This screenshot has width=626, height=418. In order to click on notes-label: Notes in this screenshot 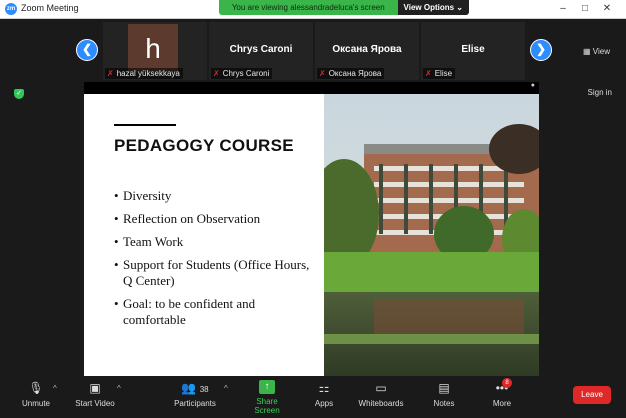, I will do `click(444, 403)`.